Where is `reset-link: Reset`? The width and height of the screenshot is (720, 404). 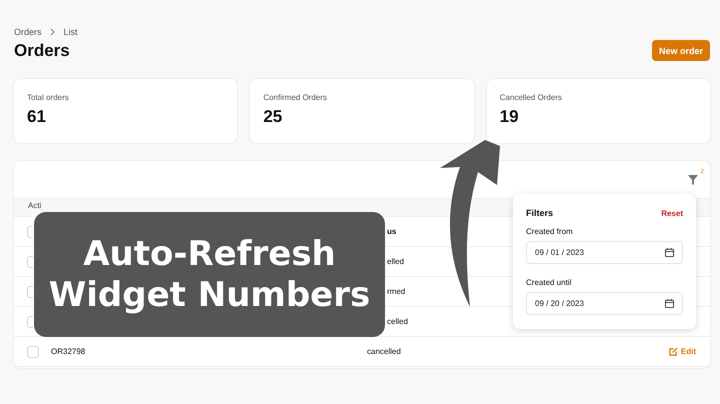
reset-link: Reset is located at coordinates (672, 213).